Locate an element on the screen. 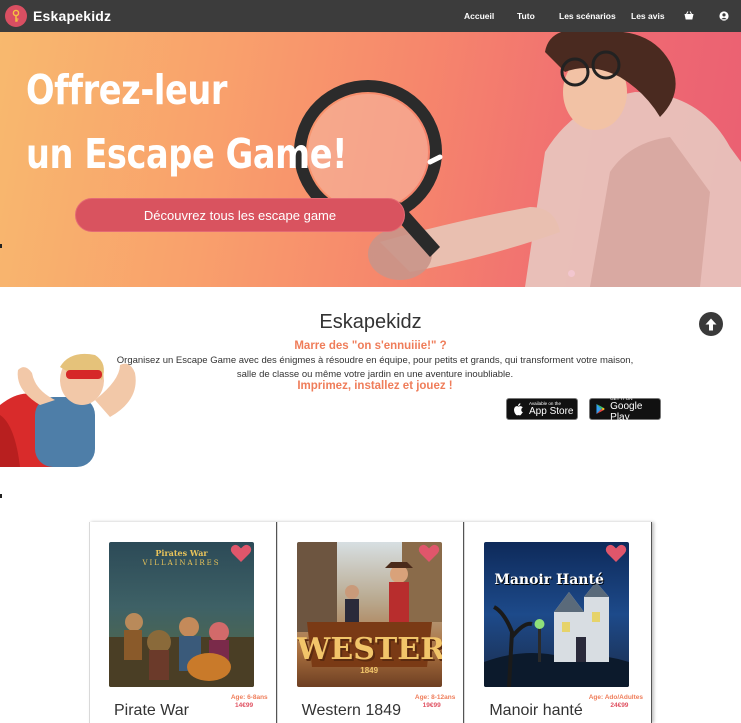 This screenshot has height=723, width=741. app-store-button: Available on the App Store is located at coordinates (542, 409).